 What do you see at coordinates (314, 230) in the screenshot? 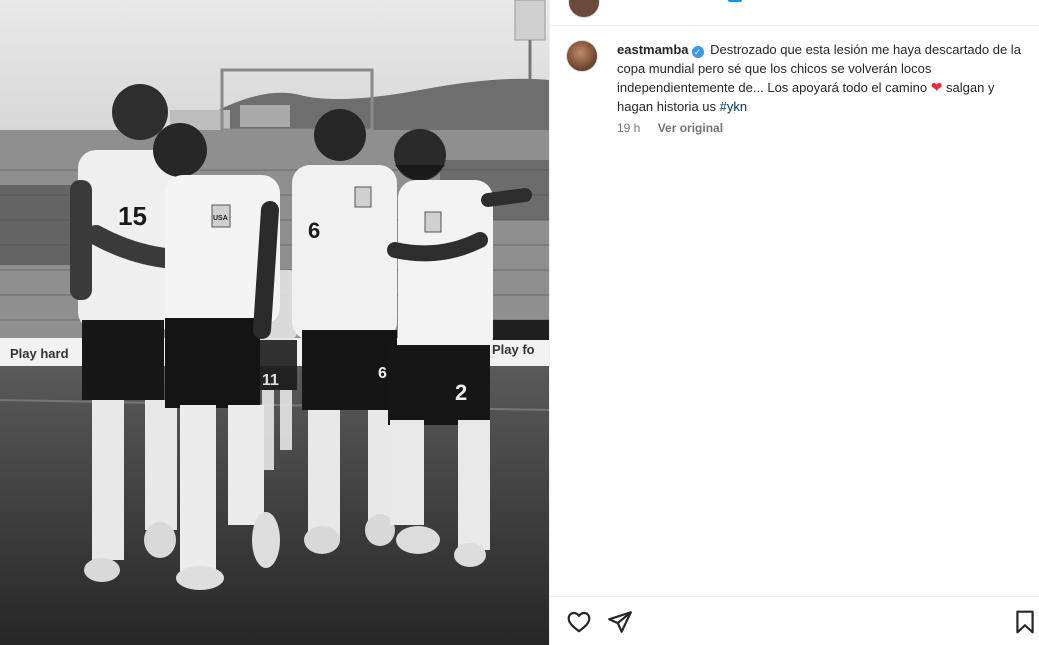
I see `jersey-number-6: 6` at bounding box center [314, 230].